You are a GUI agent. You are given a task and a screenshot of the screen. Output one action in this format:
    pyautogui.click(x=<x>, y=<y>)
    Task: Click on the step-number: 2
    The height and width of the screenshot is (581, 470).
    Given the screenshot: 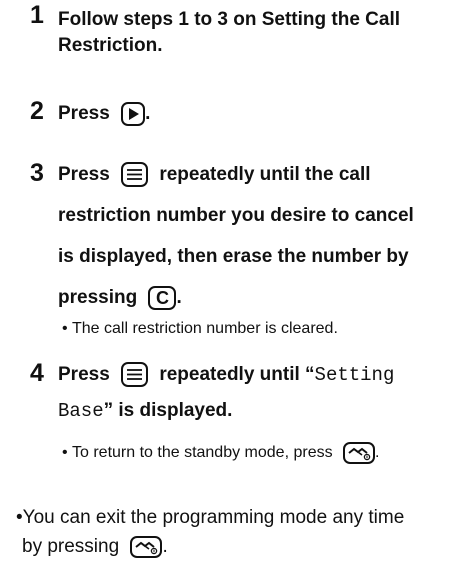 What is the action you would take?
    pyautogui.click(x=37, y=111)
    